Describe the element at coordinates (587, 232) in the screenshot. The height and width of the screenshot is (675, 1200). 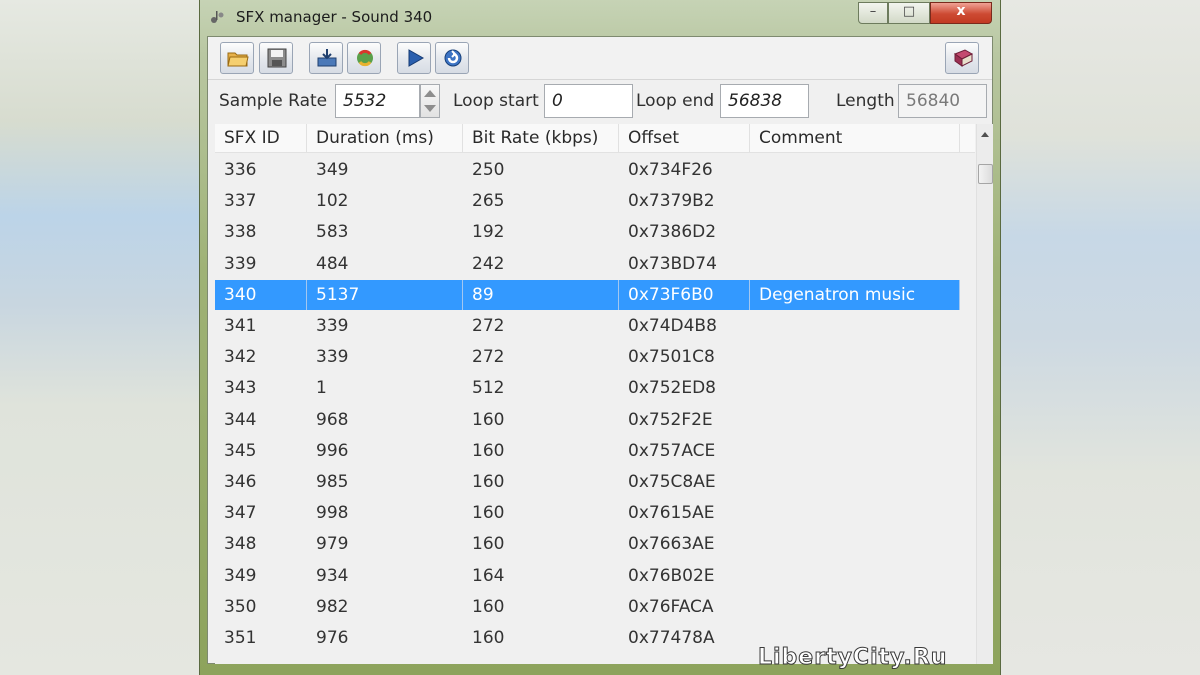
I see `table-row: 338 583 192 0x7386D2` at that location.